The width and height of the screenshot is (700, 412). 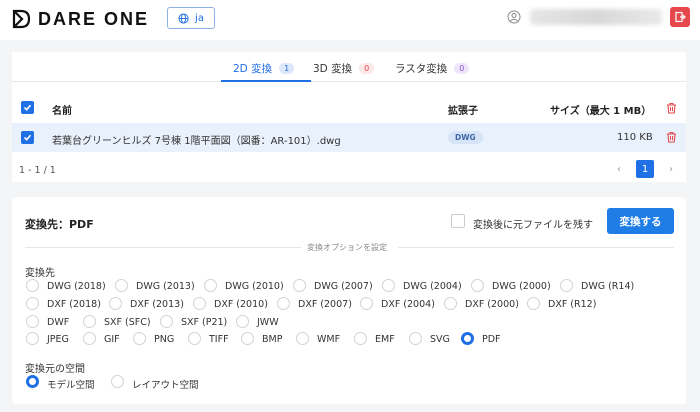 I want to click on radio-sxf-p21, so click(x=166, y=321).